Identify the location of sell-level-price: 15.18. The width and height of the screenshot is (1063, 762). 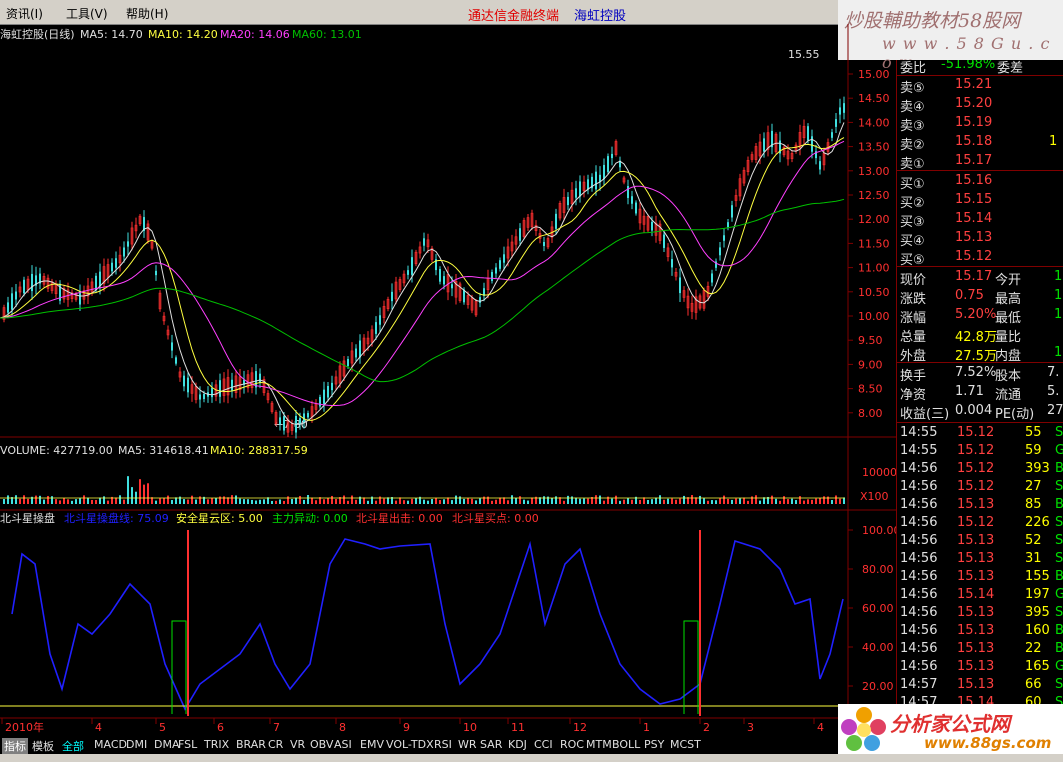
(974, 141).